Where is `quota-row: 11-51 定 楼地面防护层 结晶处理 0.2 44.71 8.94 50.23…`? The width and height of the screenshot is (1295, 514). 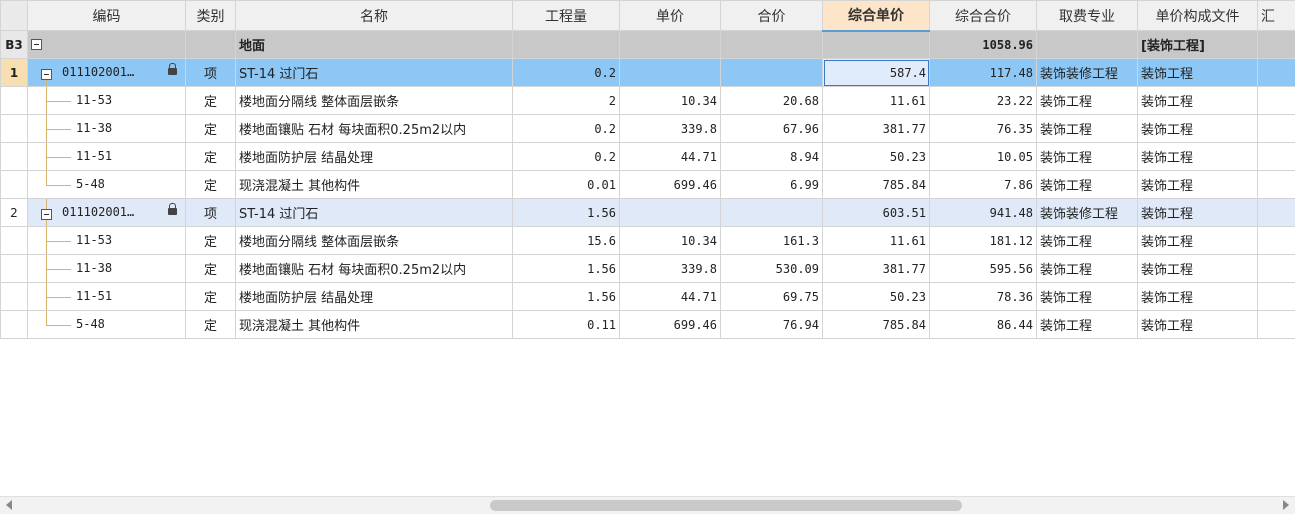 quota-row: 11-51 定 楼地面防护层 结晶处理 0.2 44.71 8.94 50.23… is located at coordinates (647, 156).